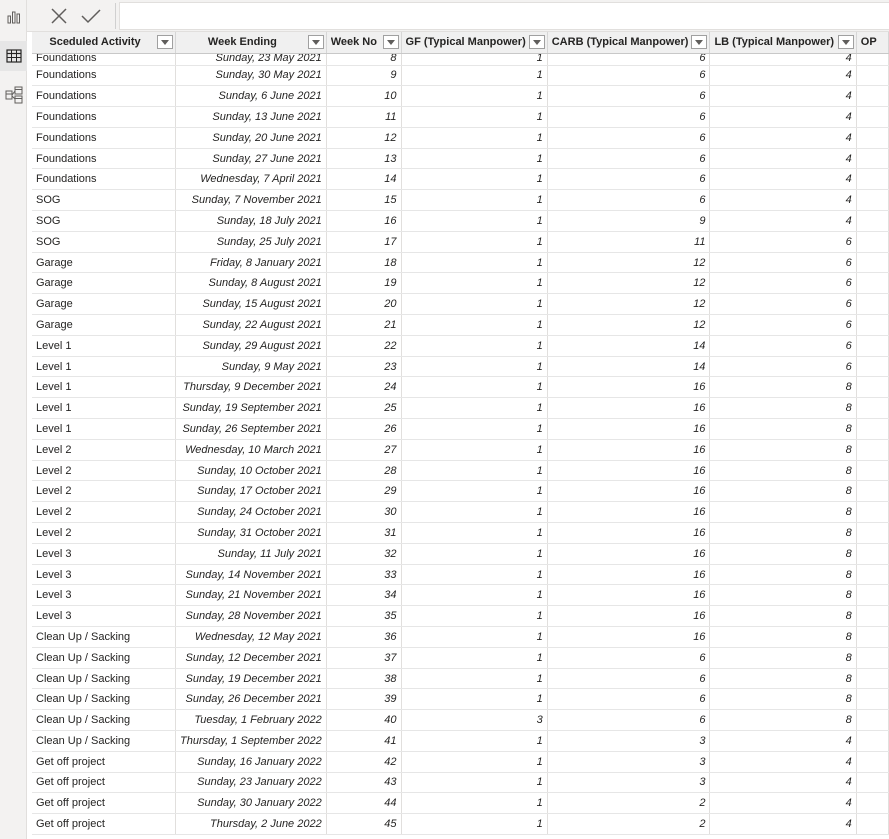  I want to click on commit-edit-button, so click(91, 16).